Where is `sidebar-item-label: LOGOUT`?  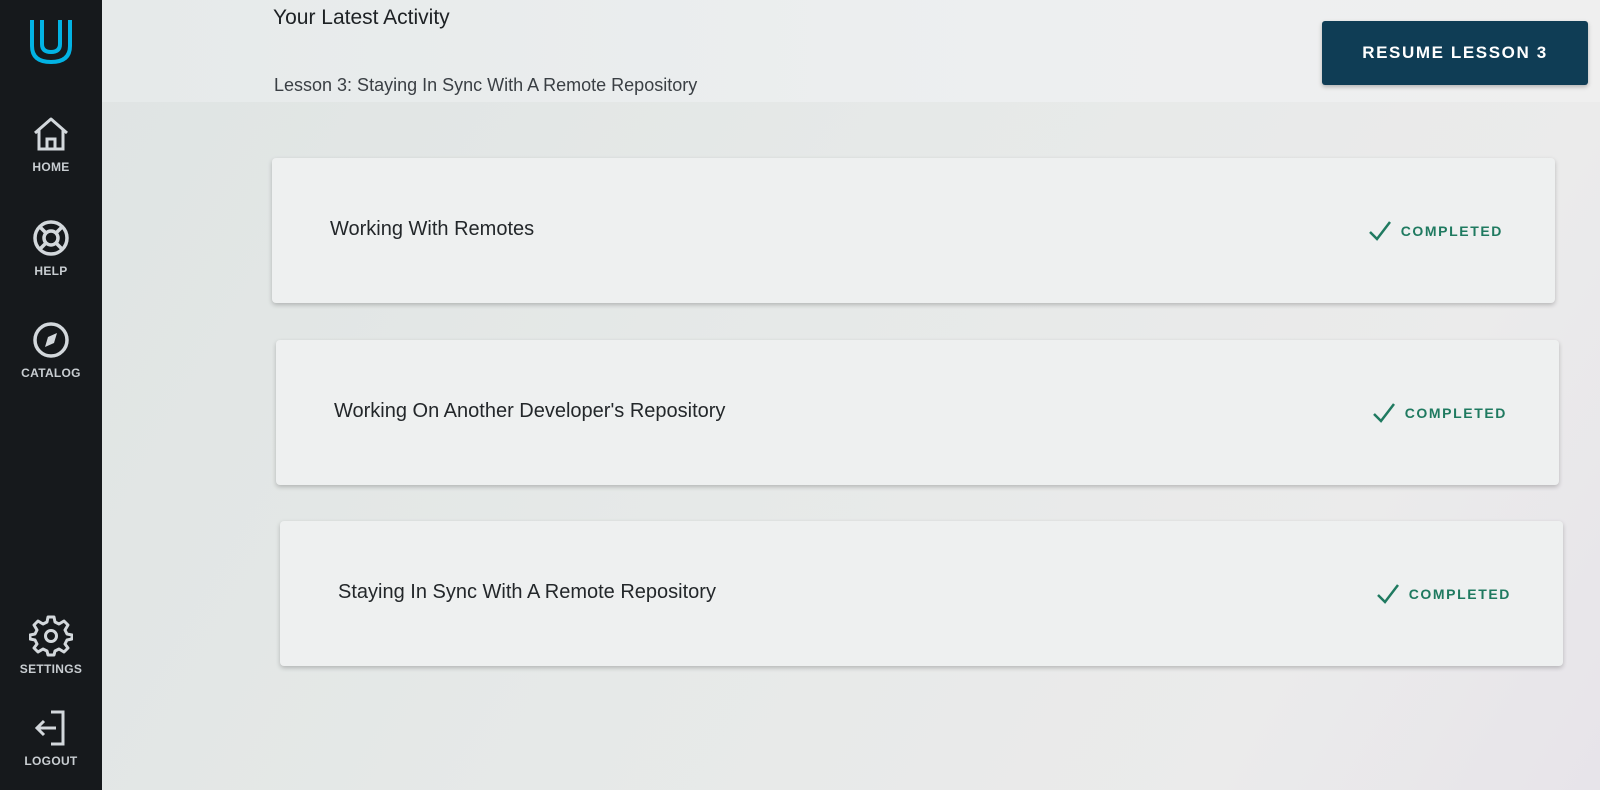
sidebar-item-label: LOGOUT is located at coordinates (51, 761).